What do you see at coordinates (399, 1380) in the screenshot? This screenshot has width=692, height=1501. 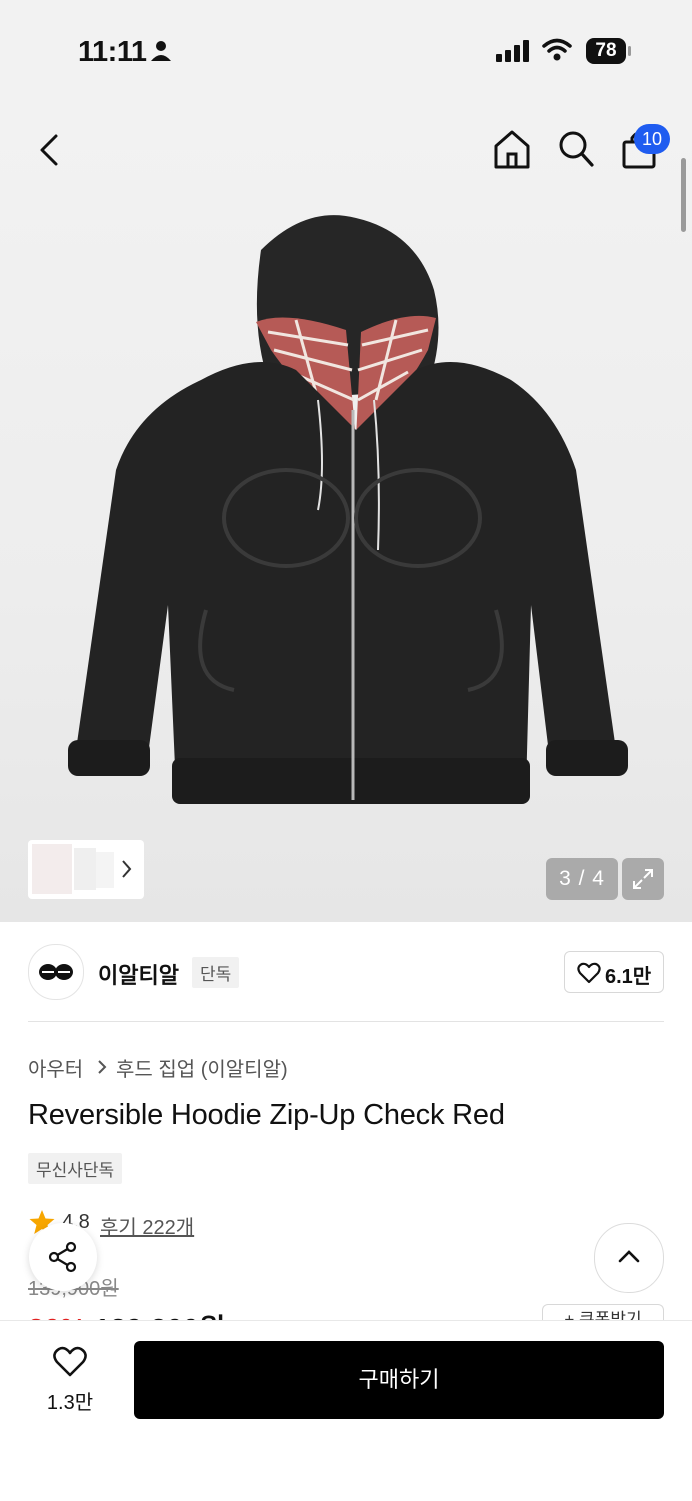 I see `buy-button: 구매하기` at bounding box center [399, 1380].